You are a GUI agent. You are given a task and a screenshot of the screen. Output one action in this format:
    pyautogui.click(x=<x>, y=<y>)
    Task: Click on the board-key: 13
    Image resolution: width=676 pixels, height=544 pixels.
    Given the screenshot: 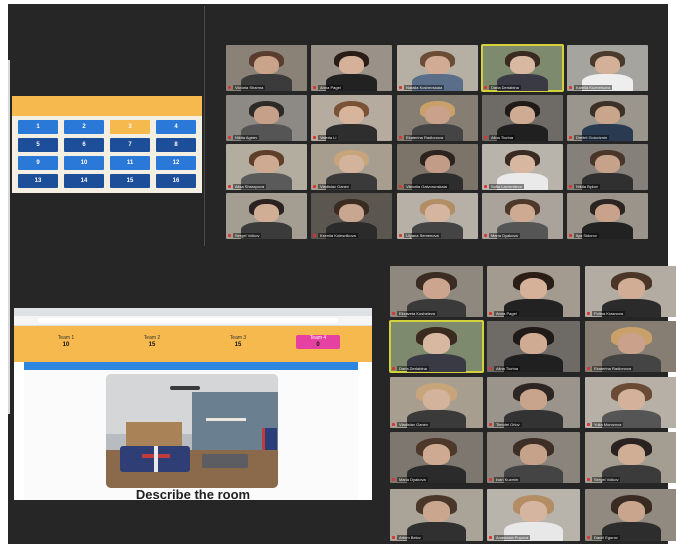 What is the action you would take?
    pyautogui.click(x=38, y=181)
    